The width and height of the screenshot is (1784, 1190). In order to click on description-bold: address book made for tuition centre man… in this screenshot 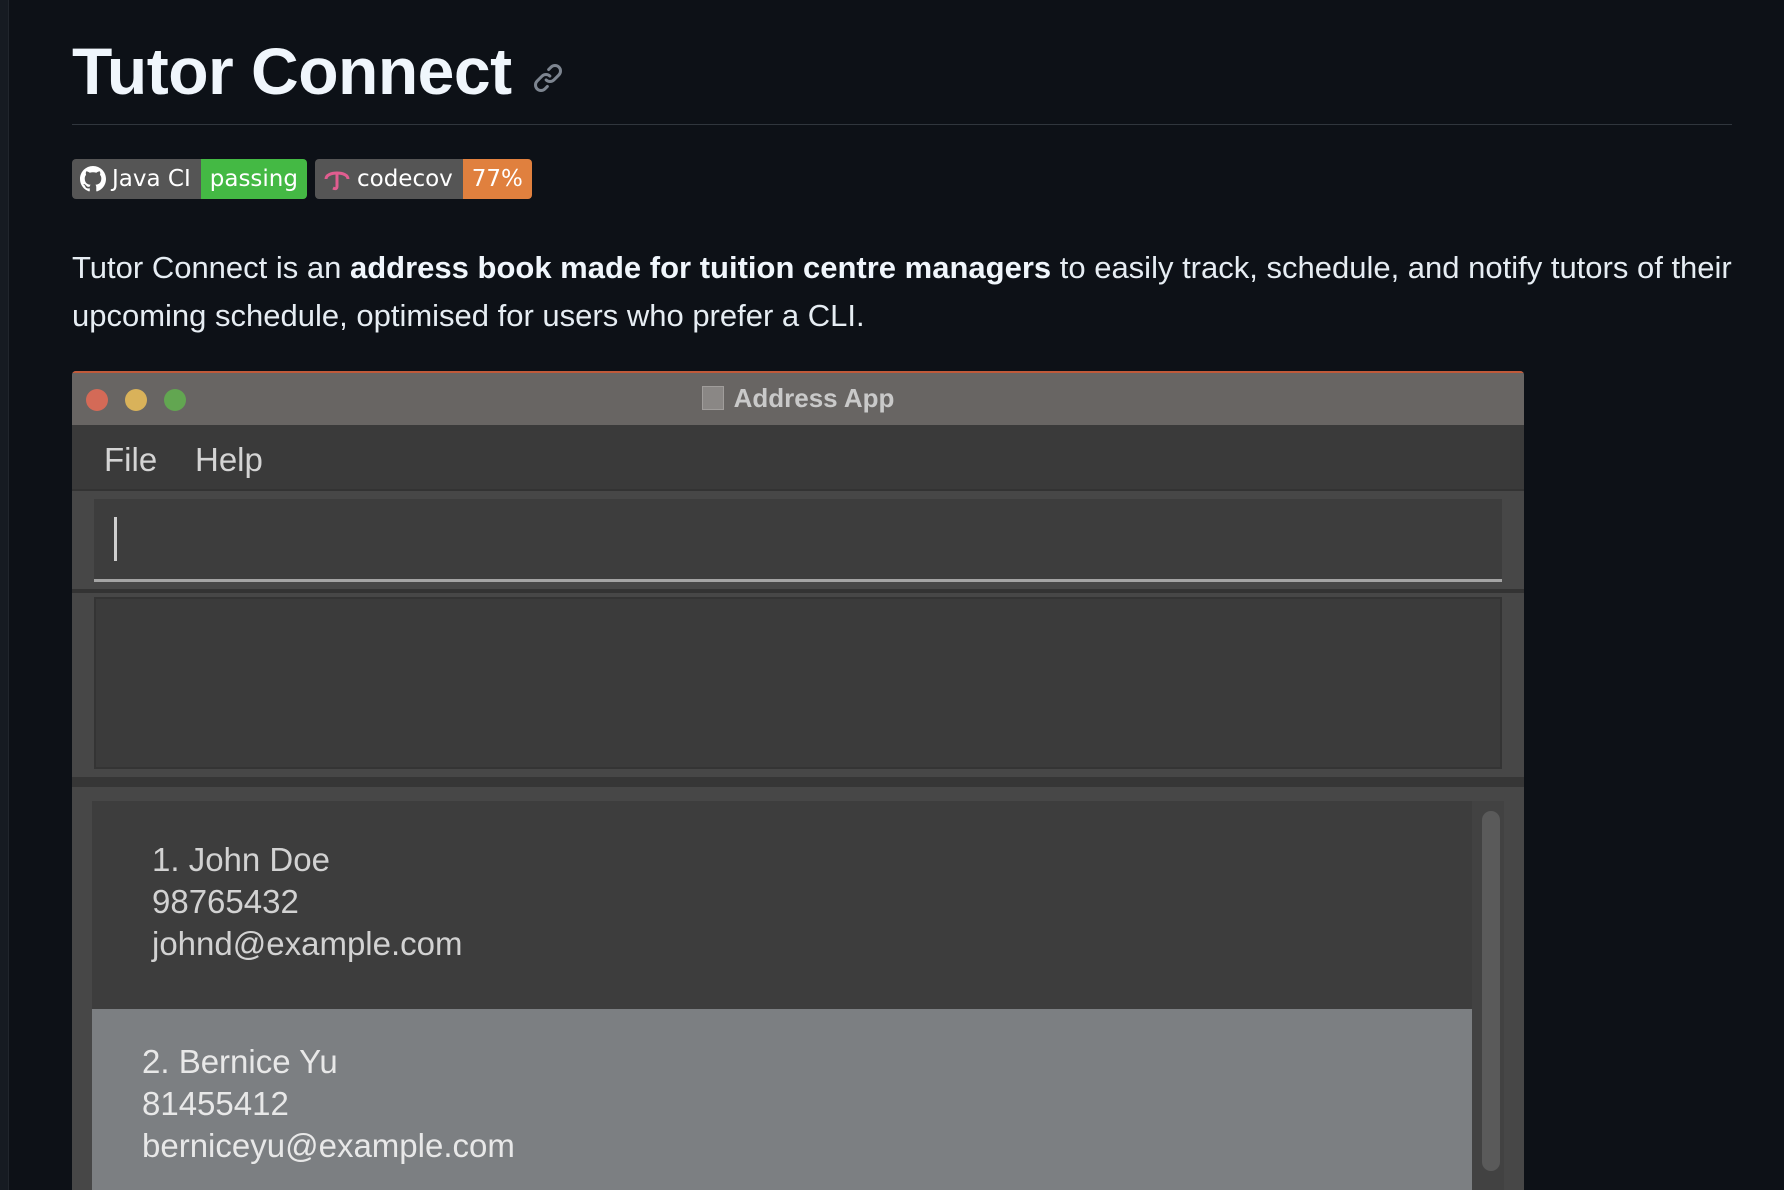, I will do `click(701, 267)`.